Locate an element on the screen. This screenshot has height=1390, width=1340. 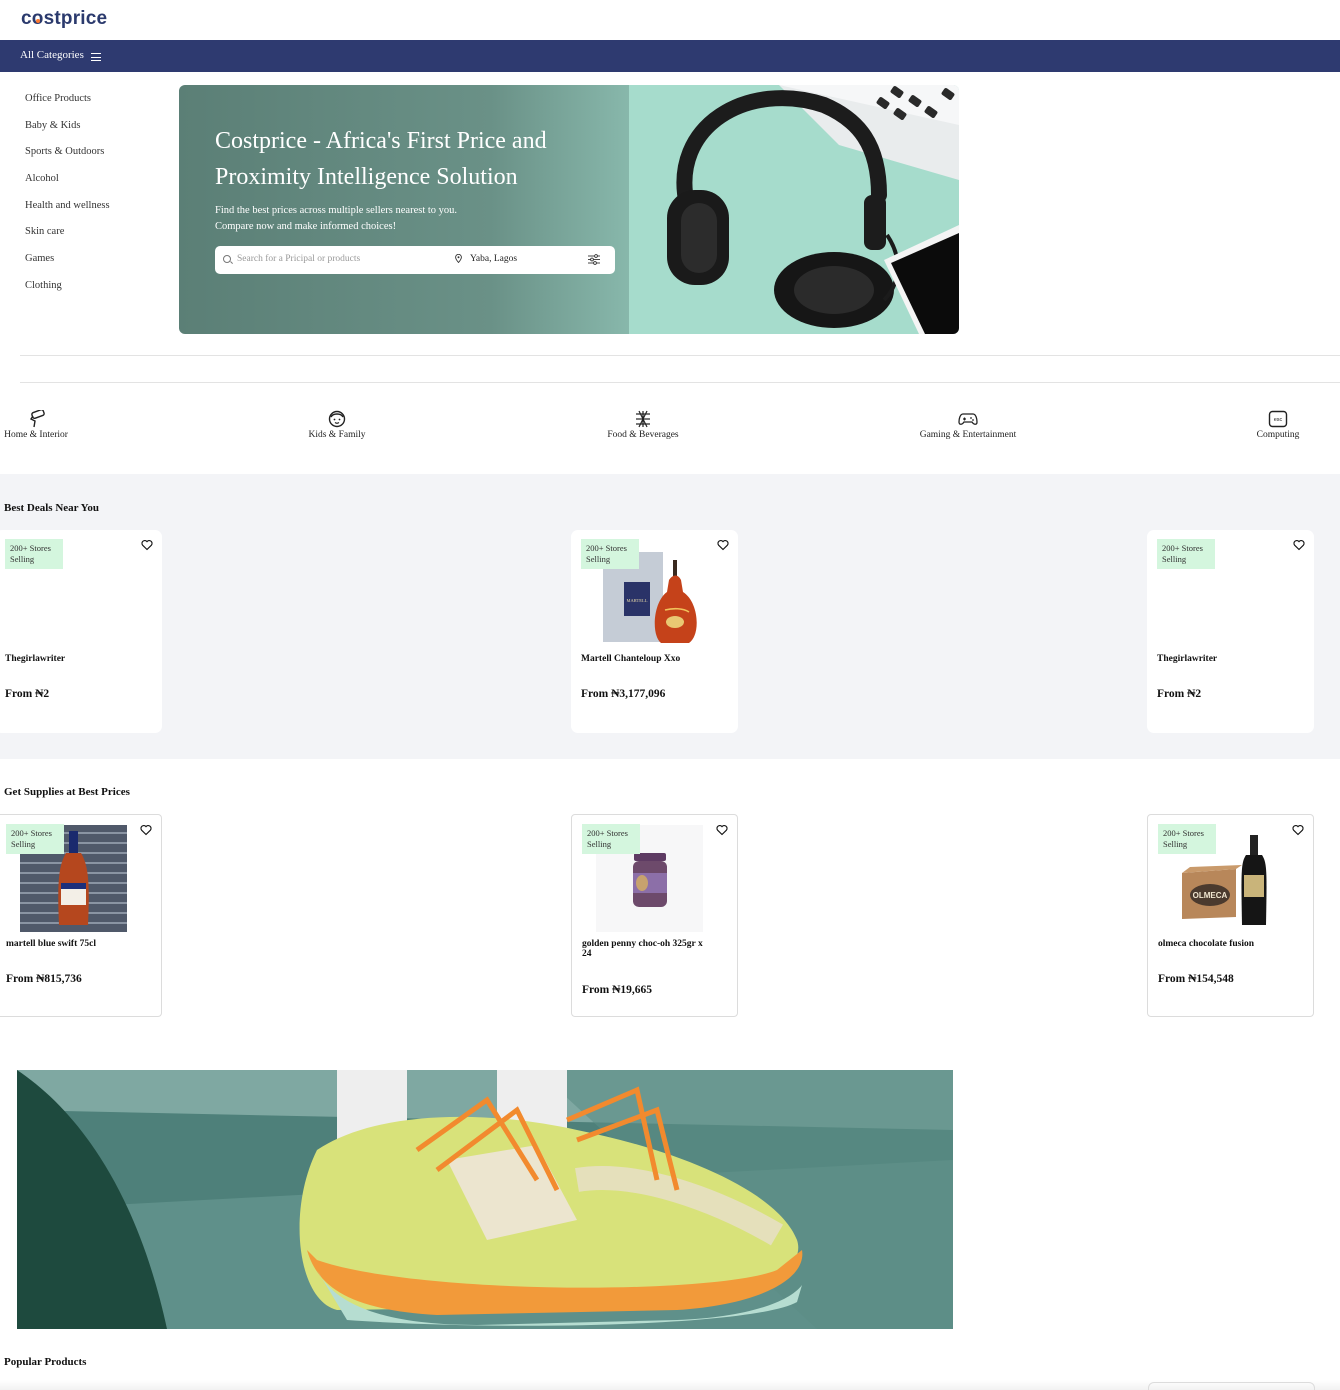
costprice-logo: costprice is located at coordinates (64, 19).